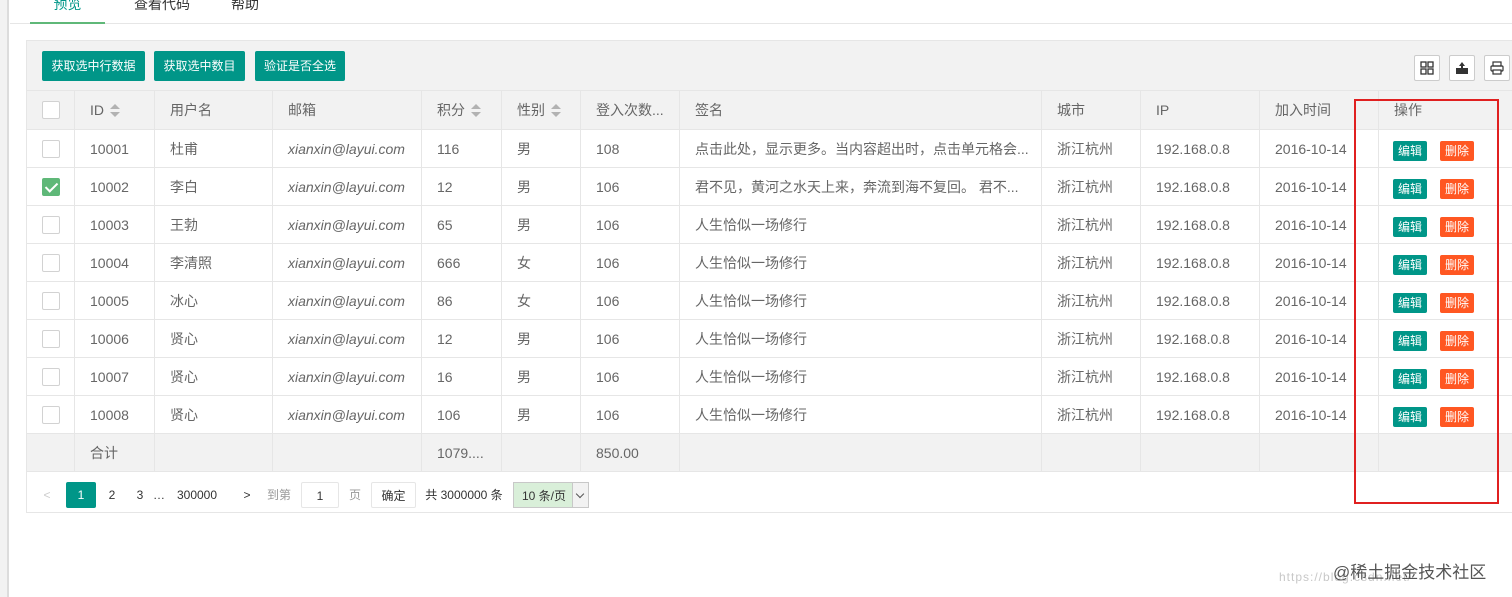 The width and height of the screenshot is (1512, 597). What do you see at coordinates (1427, 68) in the screenshot?
I see `columns-icon` at bounding box center [1427, 68].